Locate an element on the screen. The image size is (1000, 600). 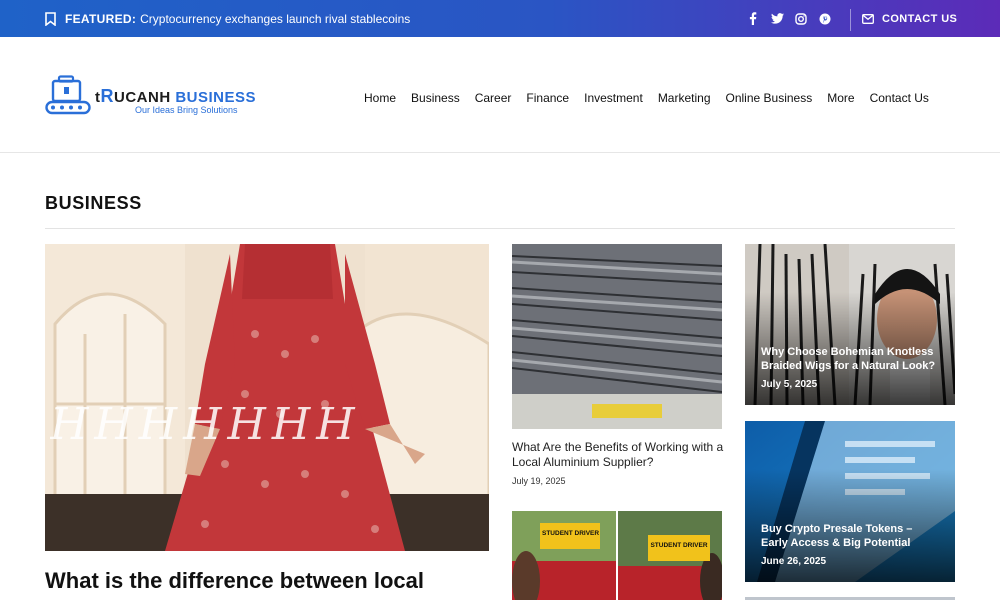
section-title: BUSINESS is located at coordinates (93, 203).